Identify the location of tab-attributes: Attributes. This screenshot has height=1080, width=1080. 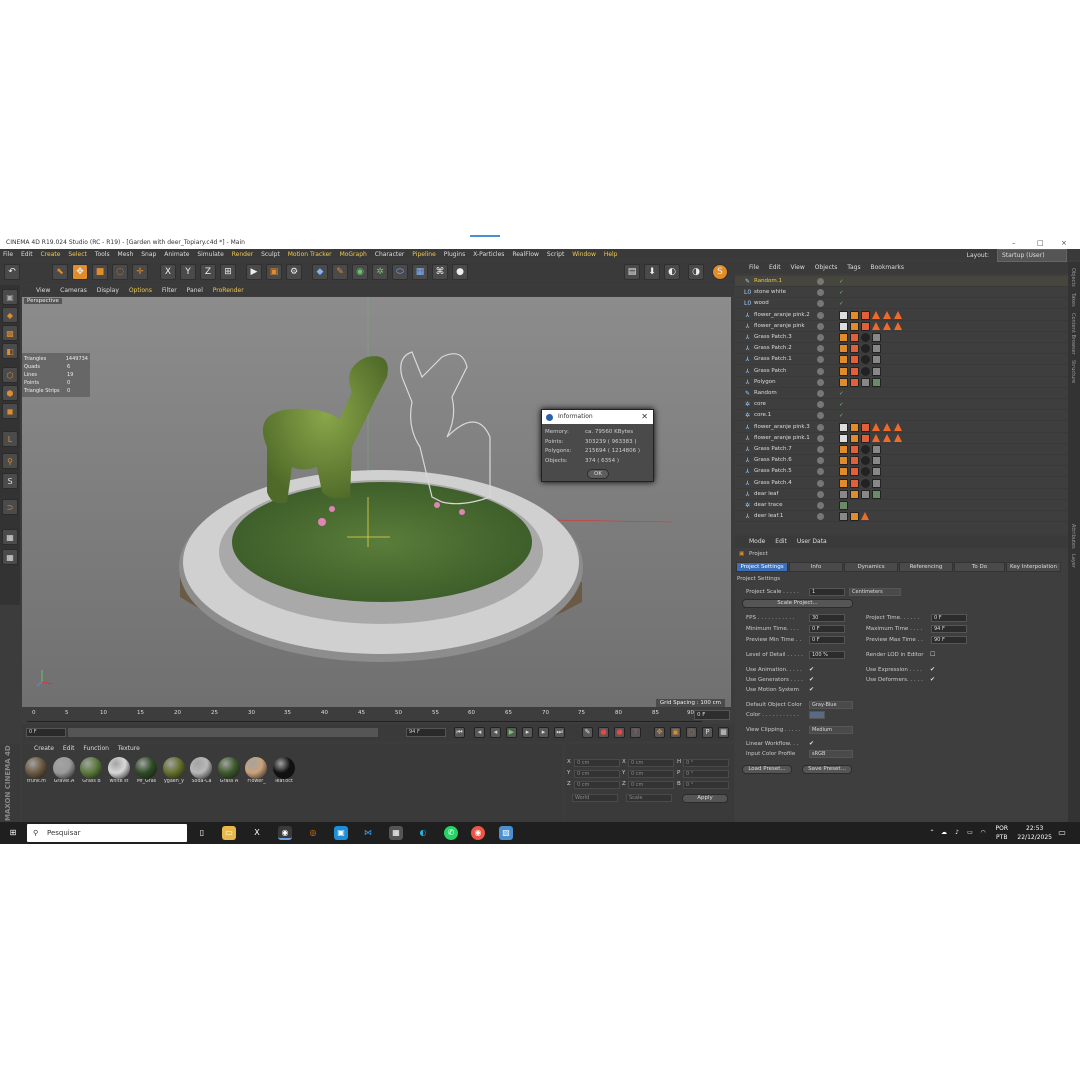
(1073, 536).